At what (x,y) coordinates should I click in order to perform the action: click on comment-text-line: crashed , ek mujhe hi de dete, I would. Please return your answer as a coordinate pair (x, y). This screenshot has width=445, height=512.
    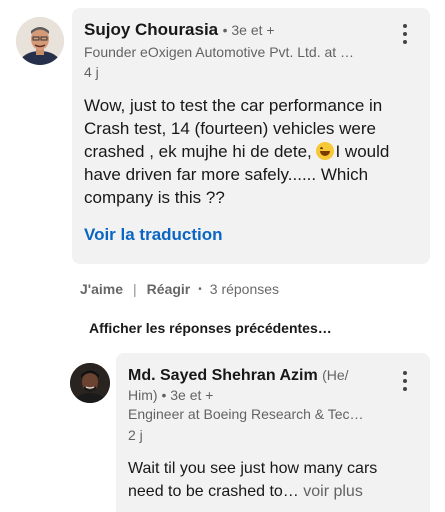
    Looking at the image, I should click on (237, 151).